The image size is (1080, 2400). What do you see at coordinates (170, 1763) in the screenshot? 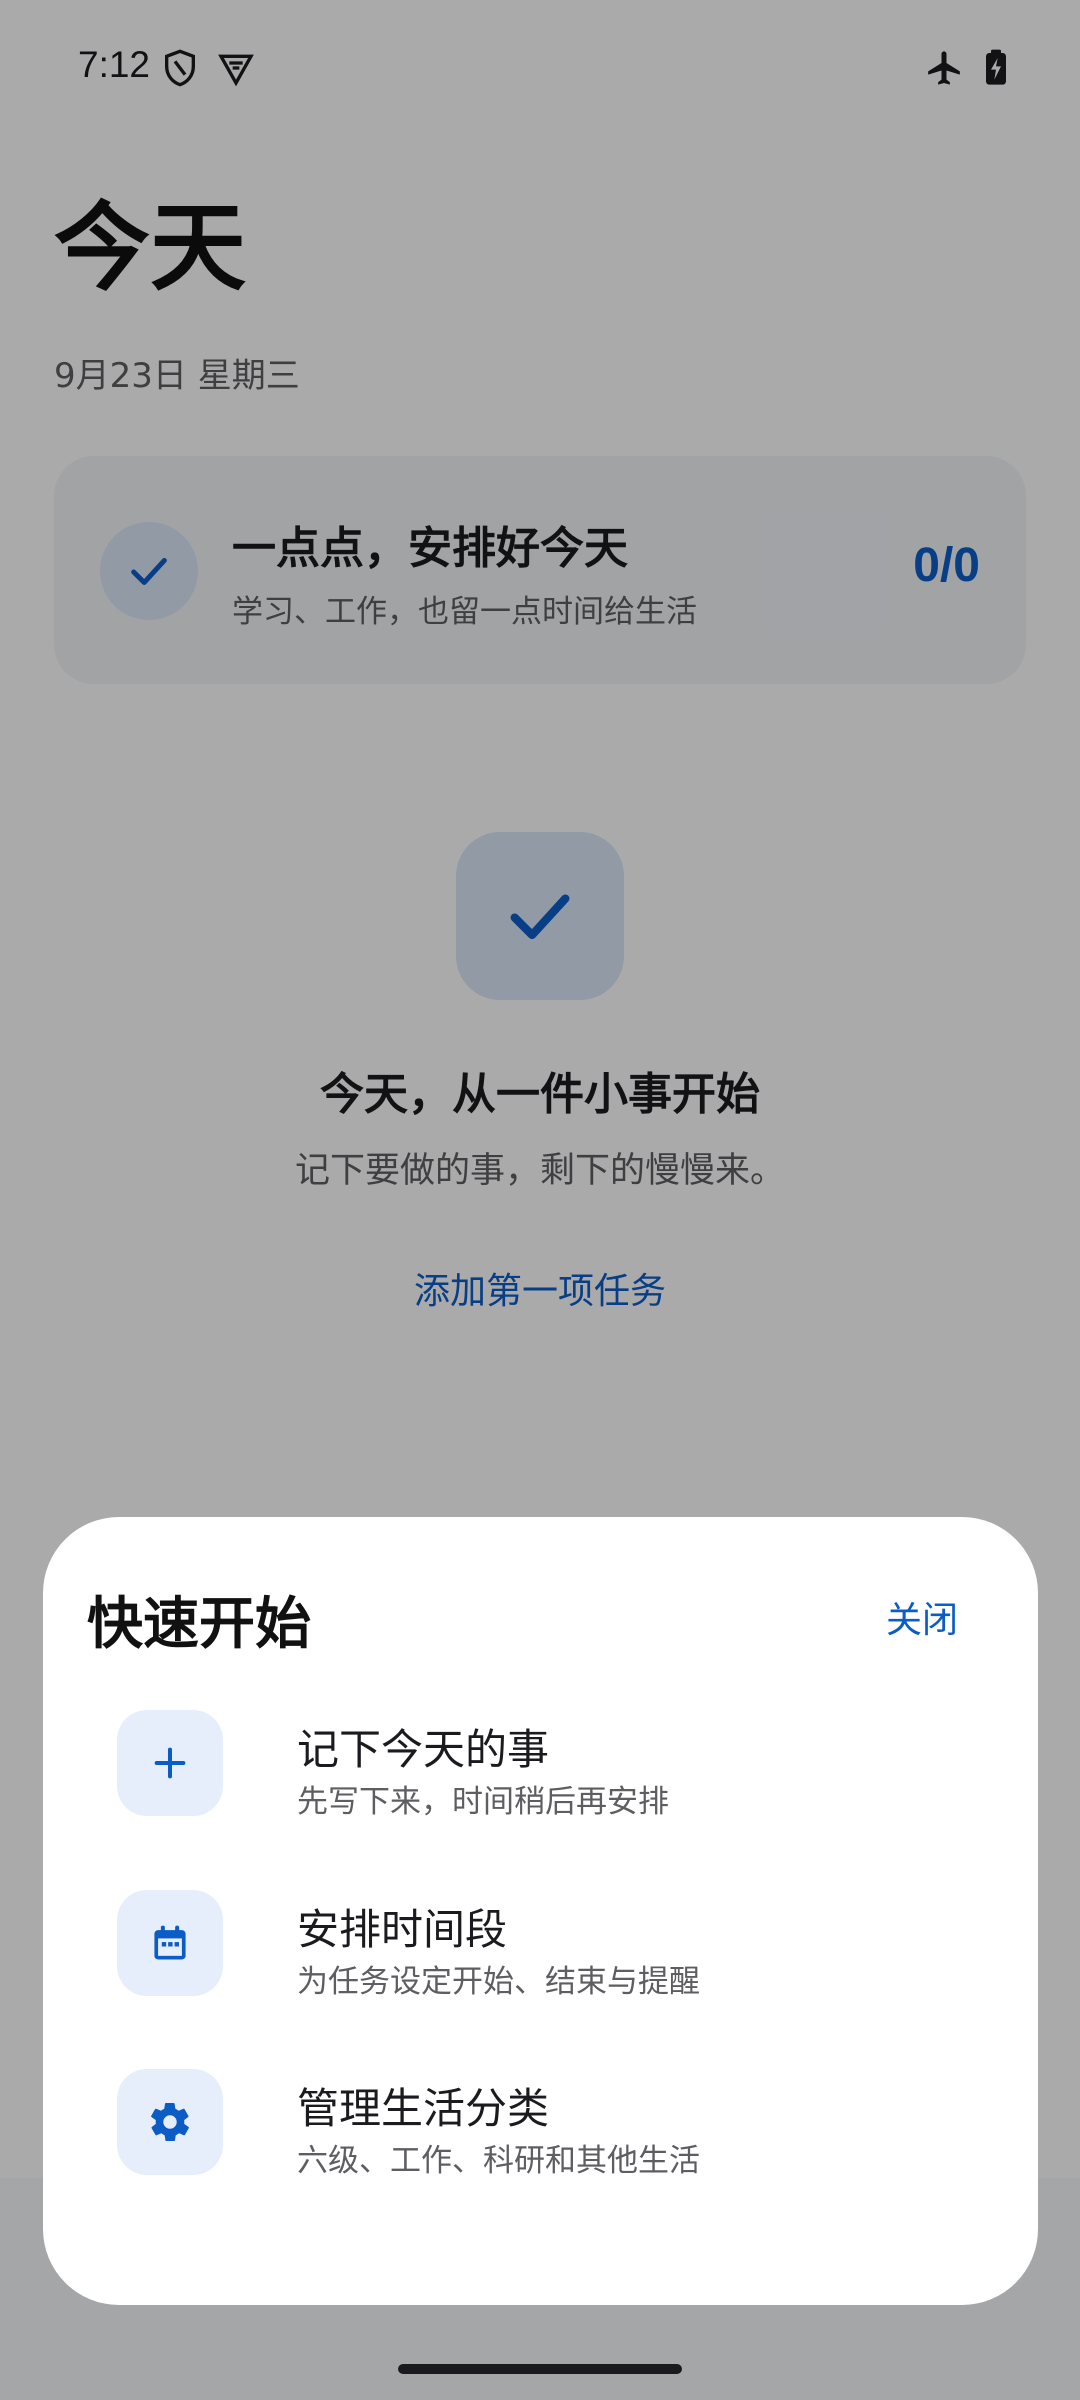
I see `plus-icon` at bounding box center [170, 1763].